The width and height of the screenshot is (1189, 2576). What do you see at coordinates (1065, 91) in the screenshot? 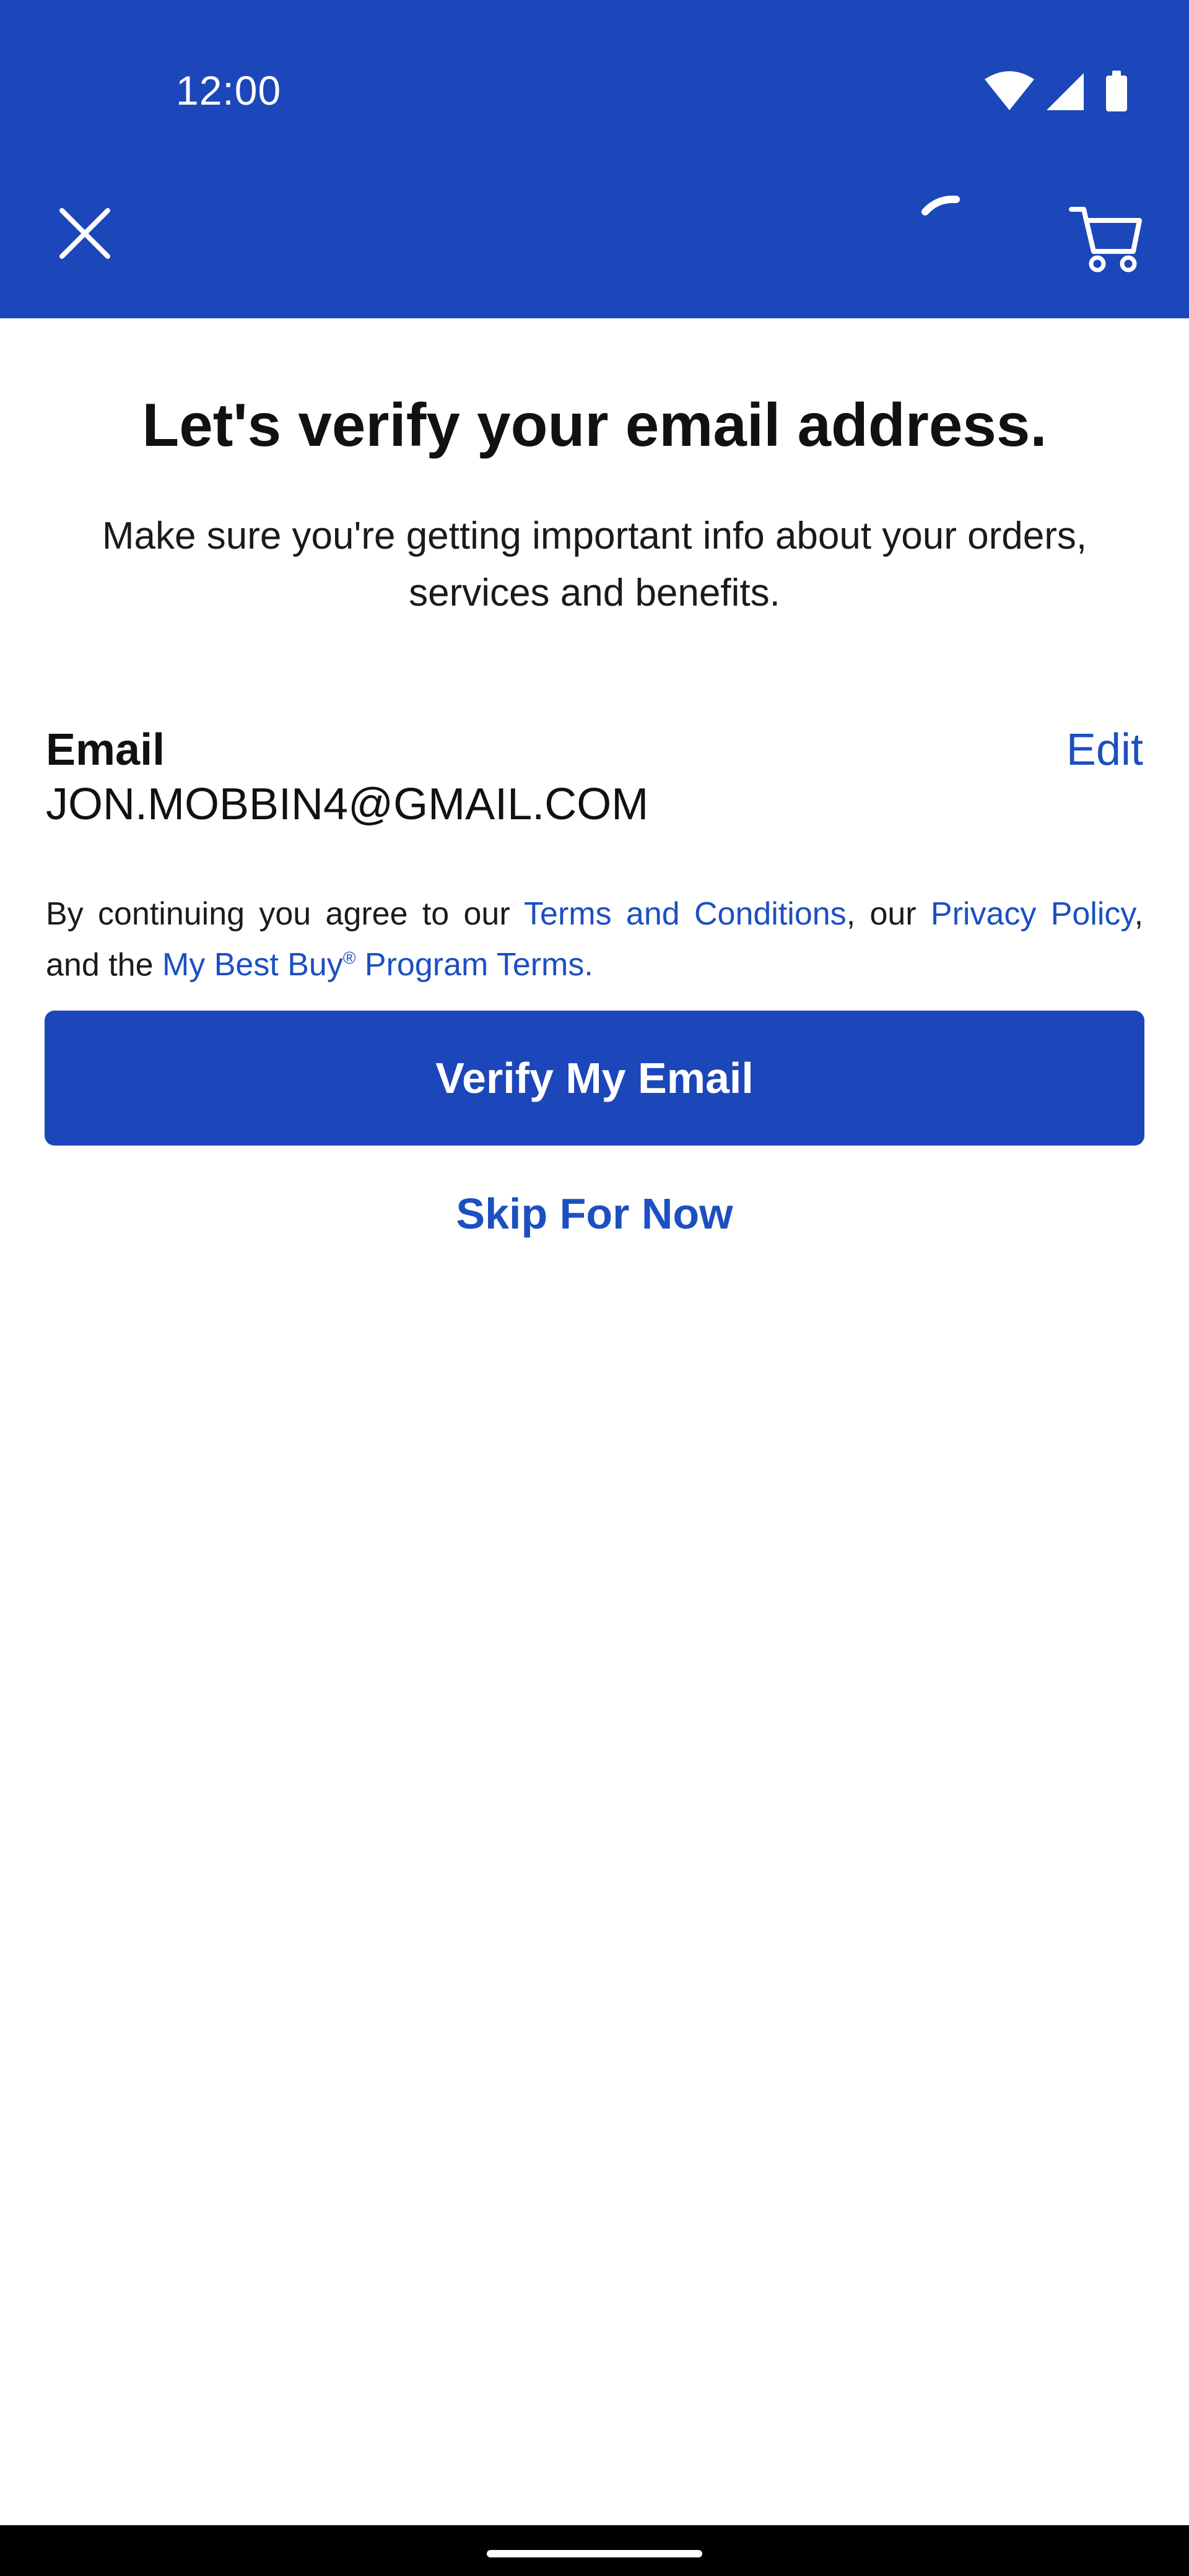
I see `signal-icon` at bounding box center [1065, 91].